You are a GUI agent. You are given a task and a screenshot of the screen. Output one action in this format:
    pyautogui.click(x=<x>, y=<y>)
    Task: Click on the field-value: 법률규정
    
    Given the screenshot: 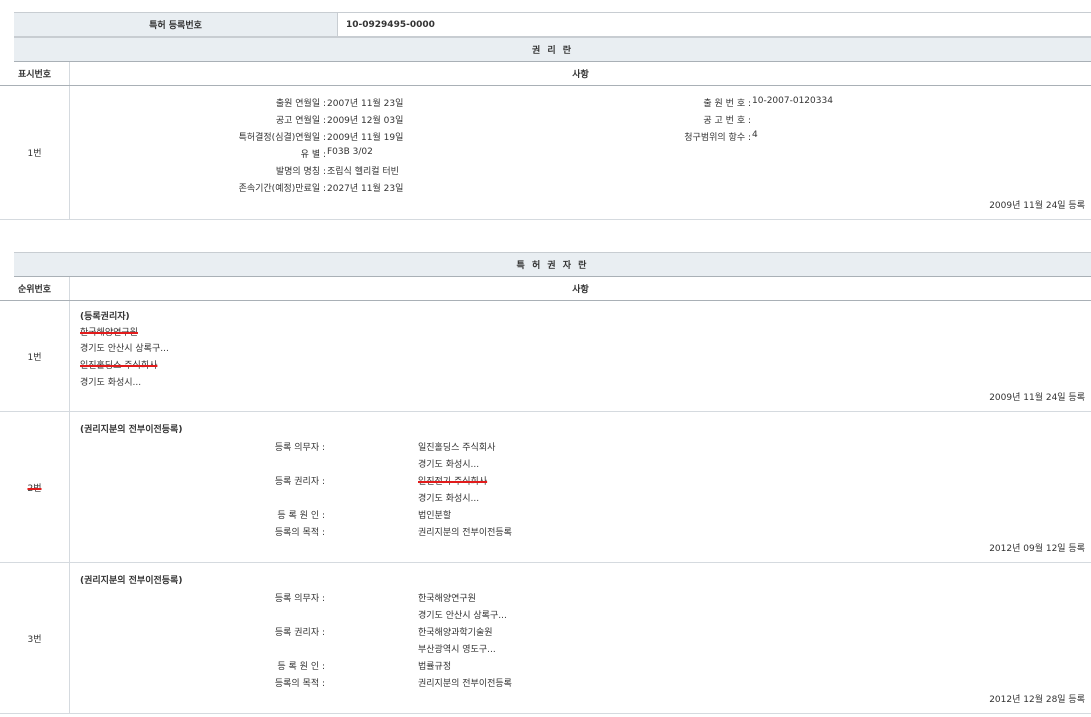 What is the action you would take?
    pyautogui.click(x=434, y=665)
    